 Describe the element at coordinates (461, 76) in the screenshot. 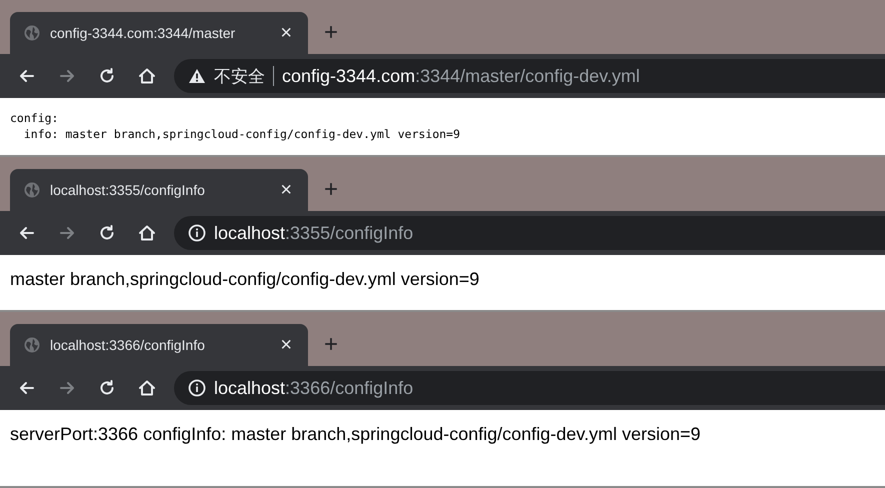

I see `url-text: config-3344.com:3344/master/config-dev.yml` at that location.